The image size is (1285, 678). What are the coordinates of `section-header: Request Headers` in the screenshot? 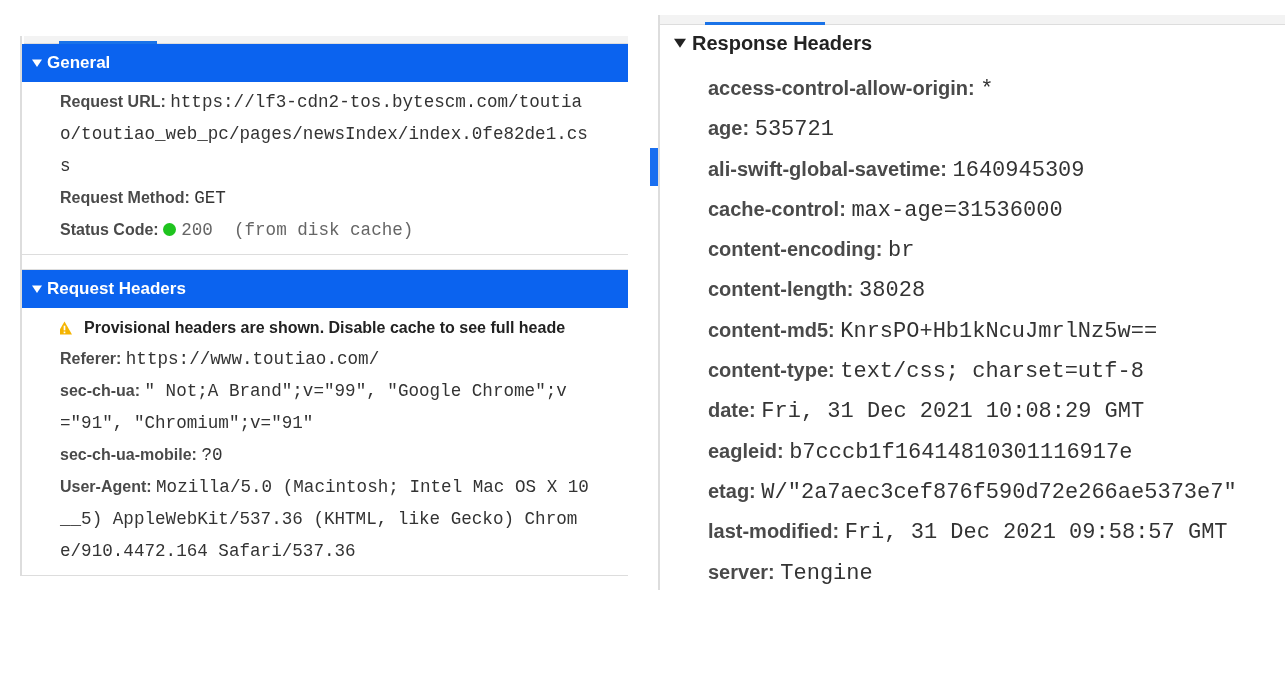 It's located at (325, 289).